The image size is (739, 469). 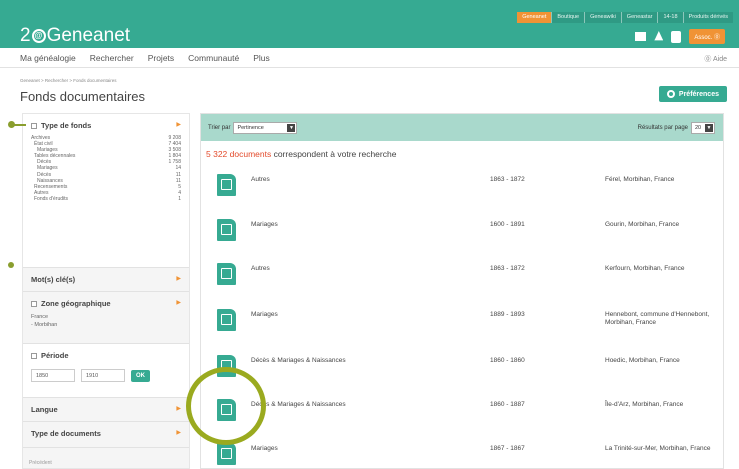 What do you see at coordinates (106, 199) in the screenshot?
I see `type-count-row: Fonds d'érudits 1` at bounding box center [106, 199].